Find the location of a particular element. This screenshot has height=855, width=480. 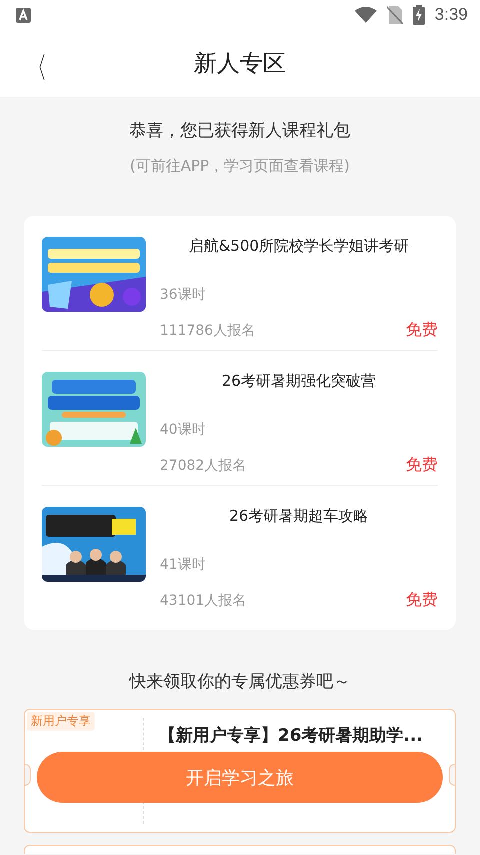

coupon-heading: 快来领取你的专属优惠券吧～ is located at coordinates (240, 682).